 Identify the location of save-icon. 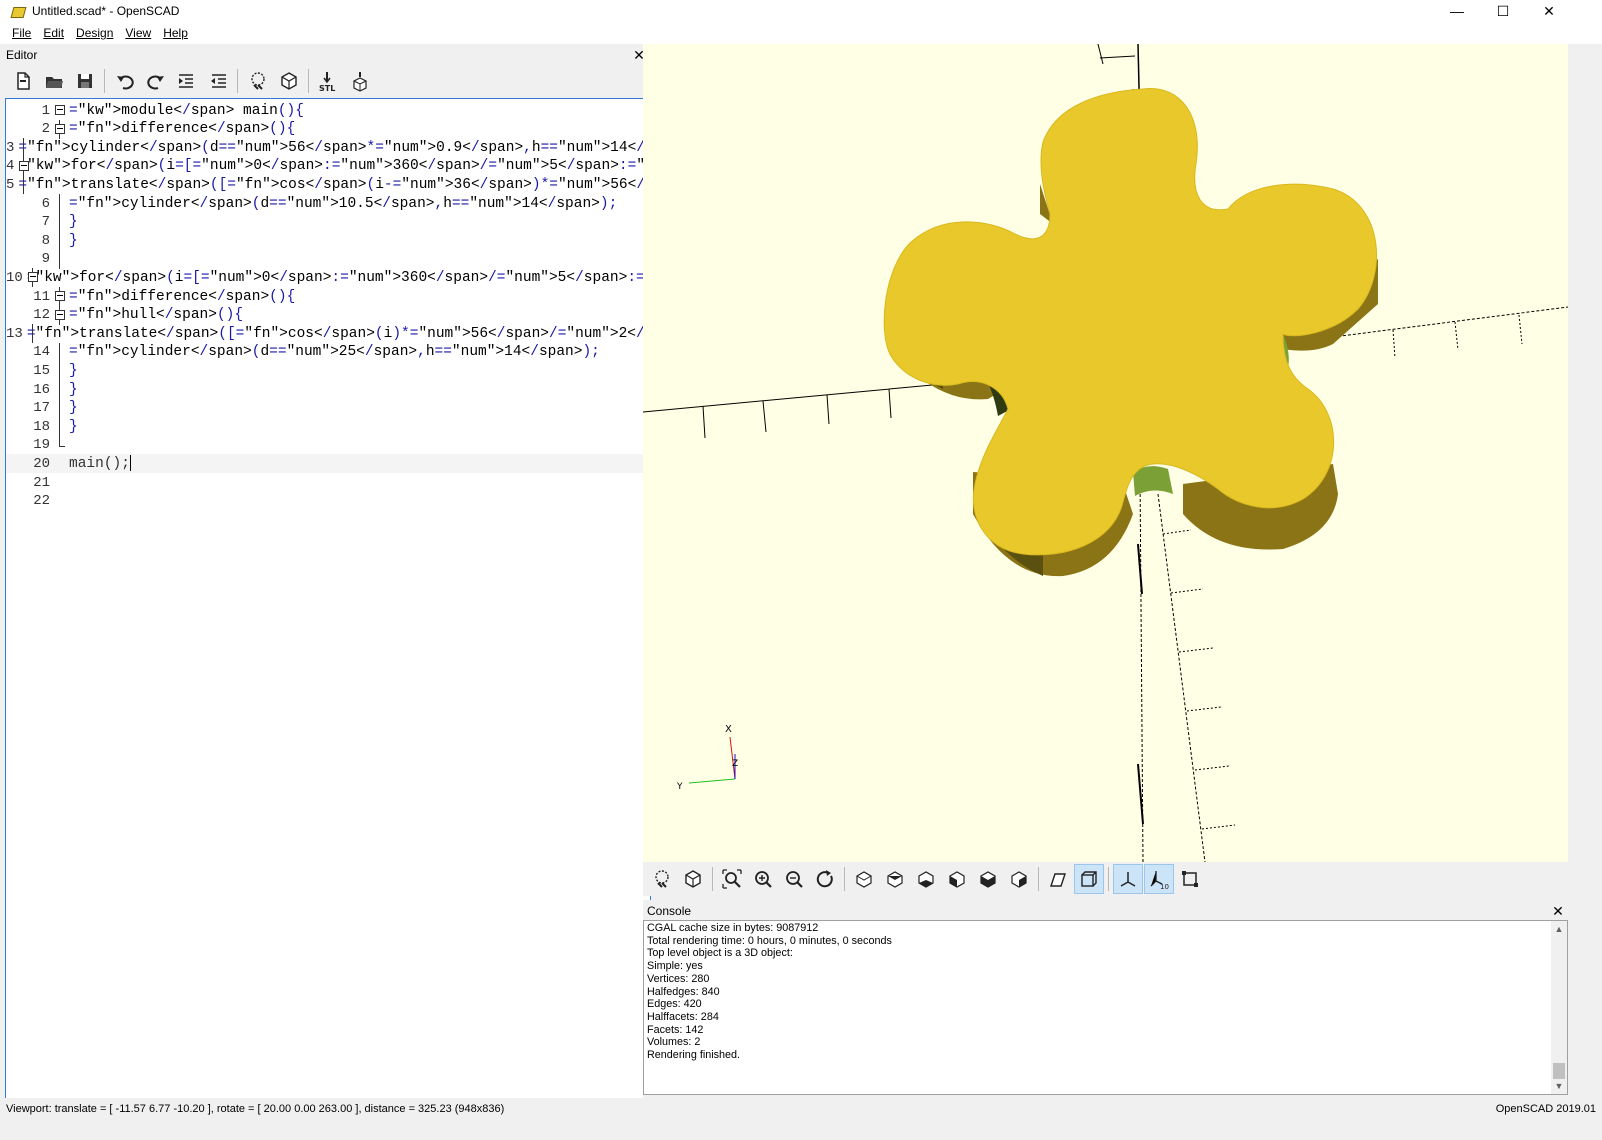
(84, 81).